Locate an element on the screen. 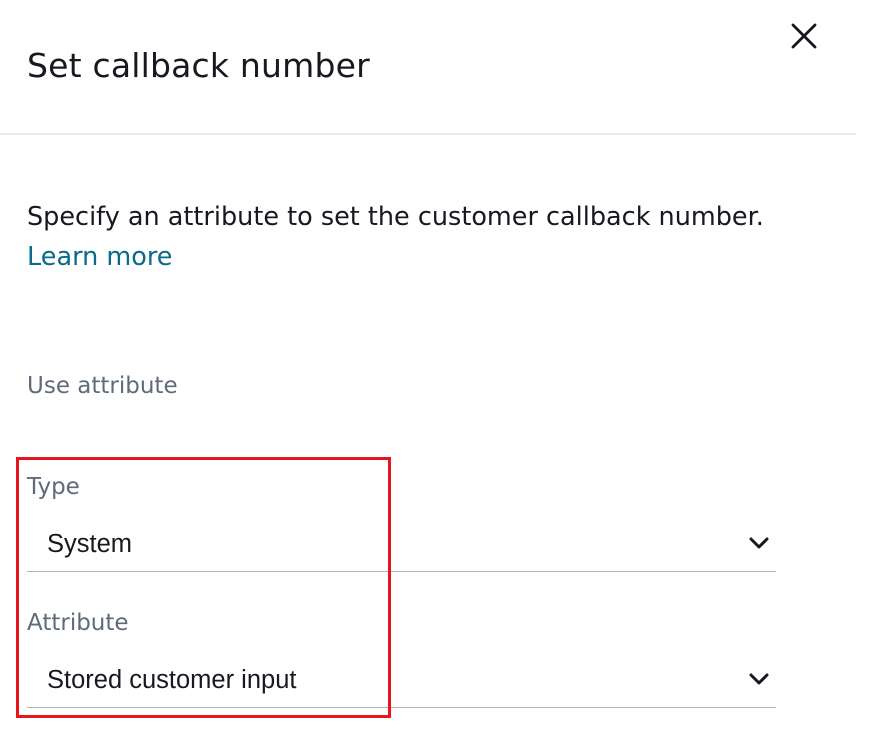 The width and height of the screenshot is (870, 748). attribute-label: Attribute is located at coordinates (78, 623).